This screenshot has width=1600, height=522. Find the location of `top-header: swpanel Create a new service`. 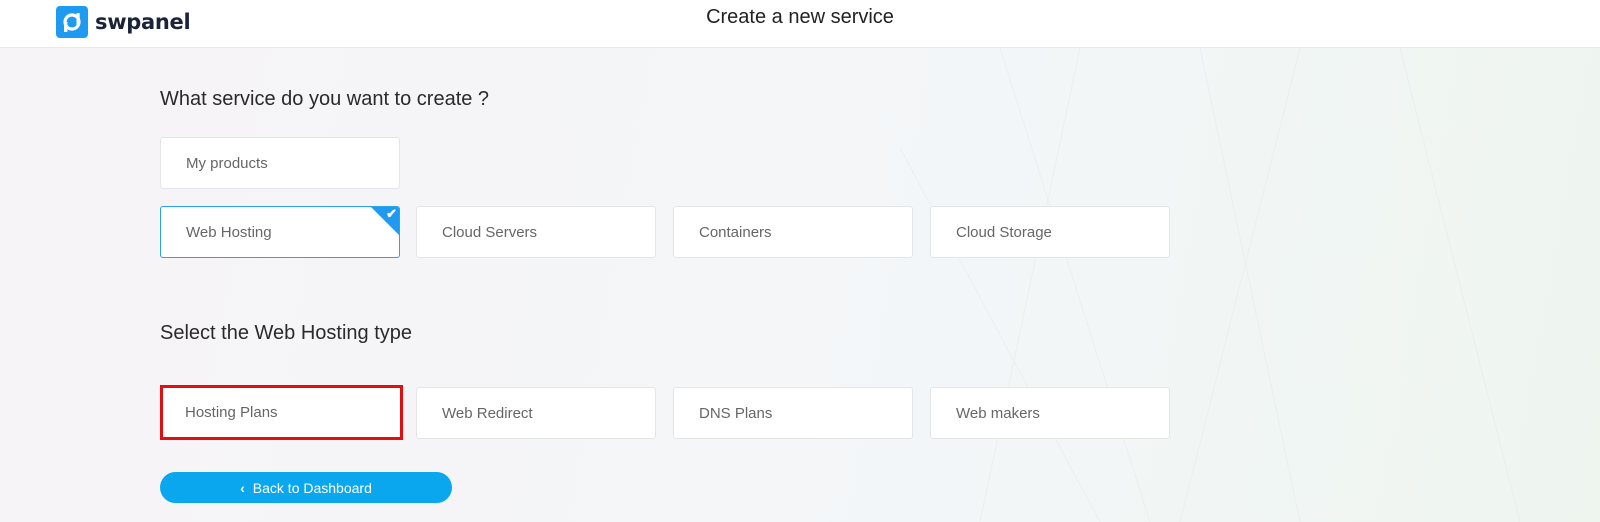

top-header: swpanel Create a new service is located at coordinates (800, 24).